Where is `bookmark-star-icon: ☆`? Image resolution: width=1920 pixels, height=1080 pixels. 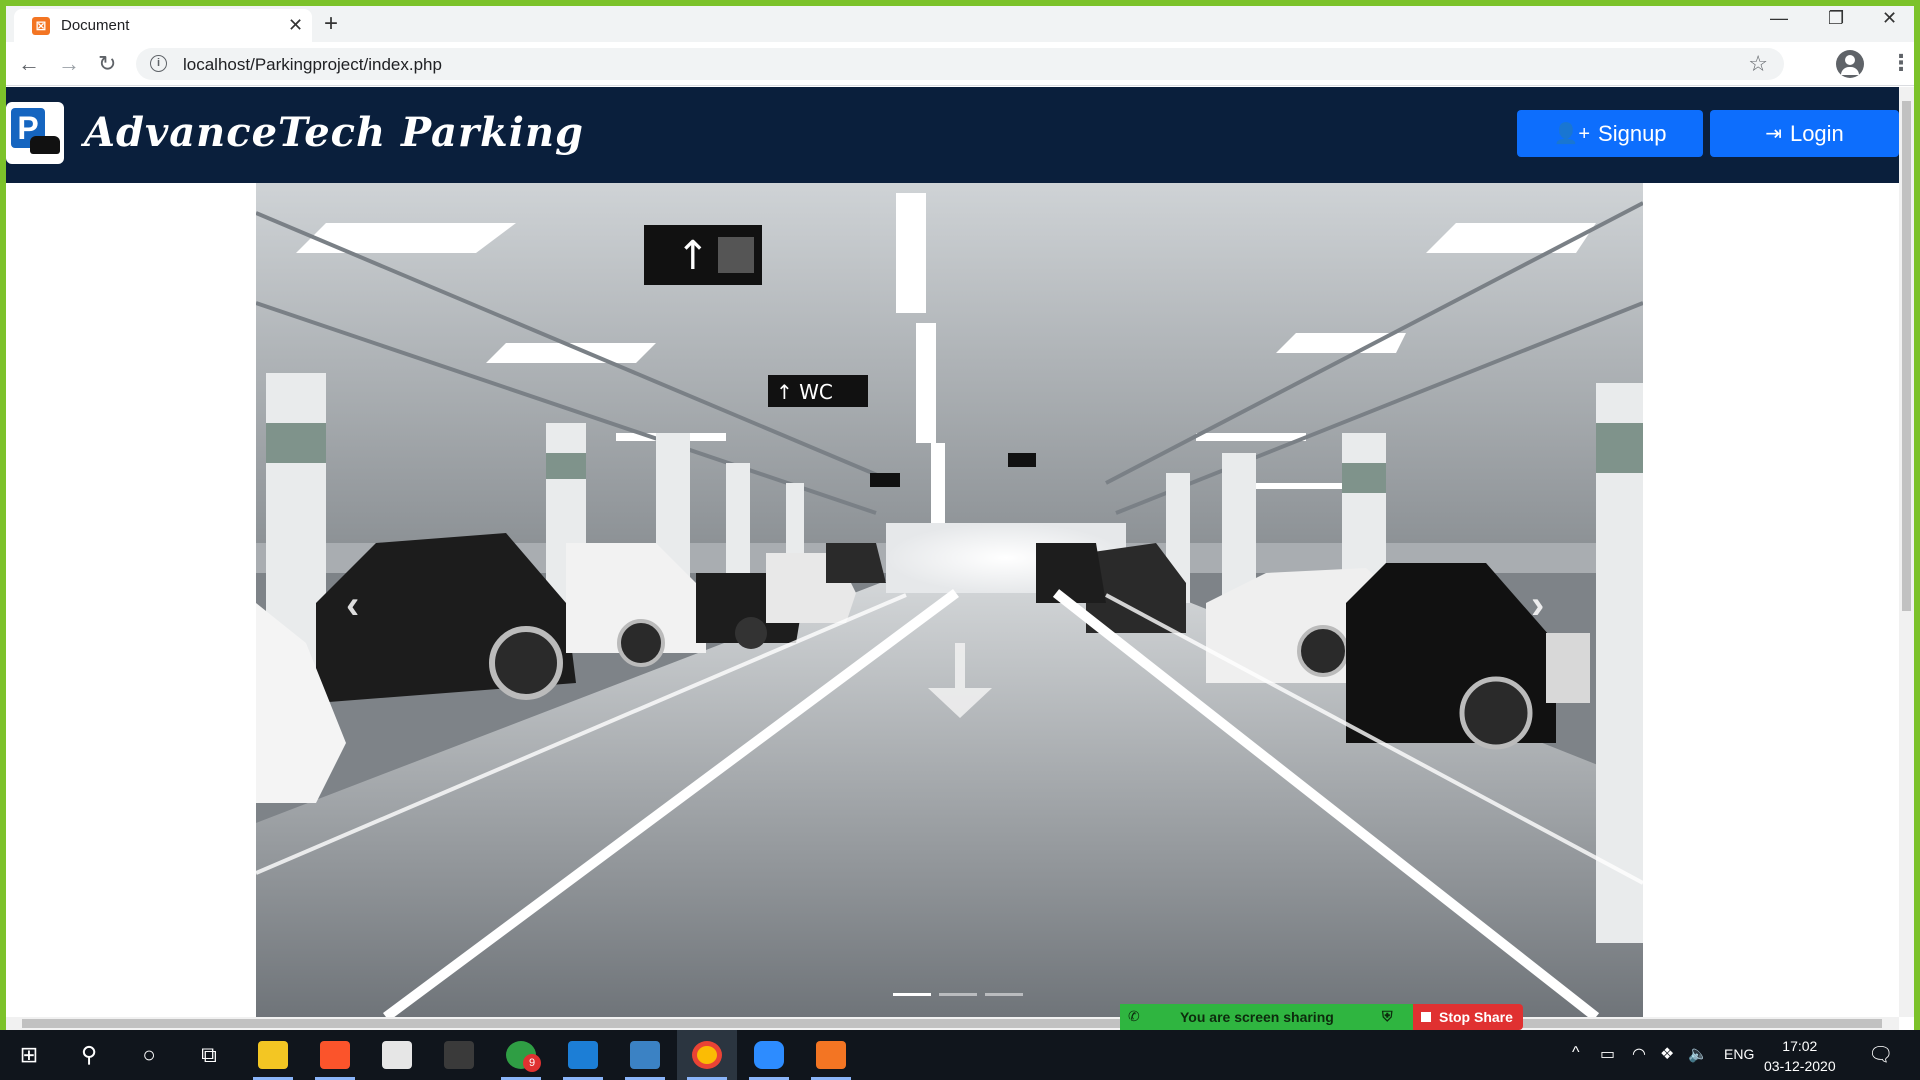 bookmark-star-icon: ☆ is located at coordinates (1758, 64).